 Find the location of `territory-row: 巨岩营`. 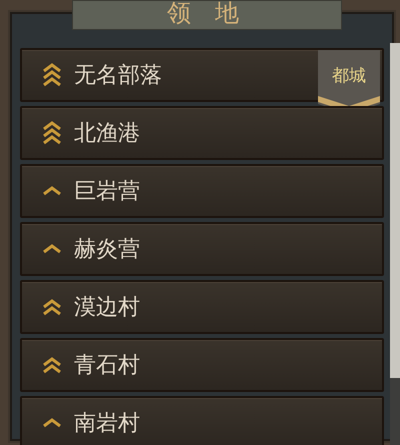

territory-row: 巨岩营 is located at coordinates (202, 191).